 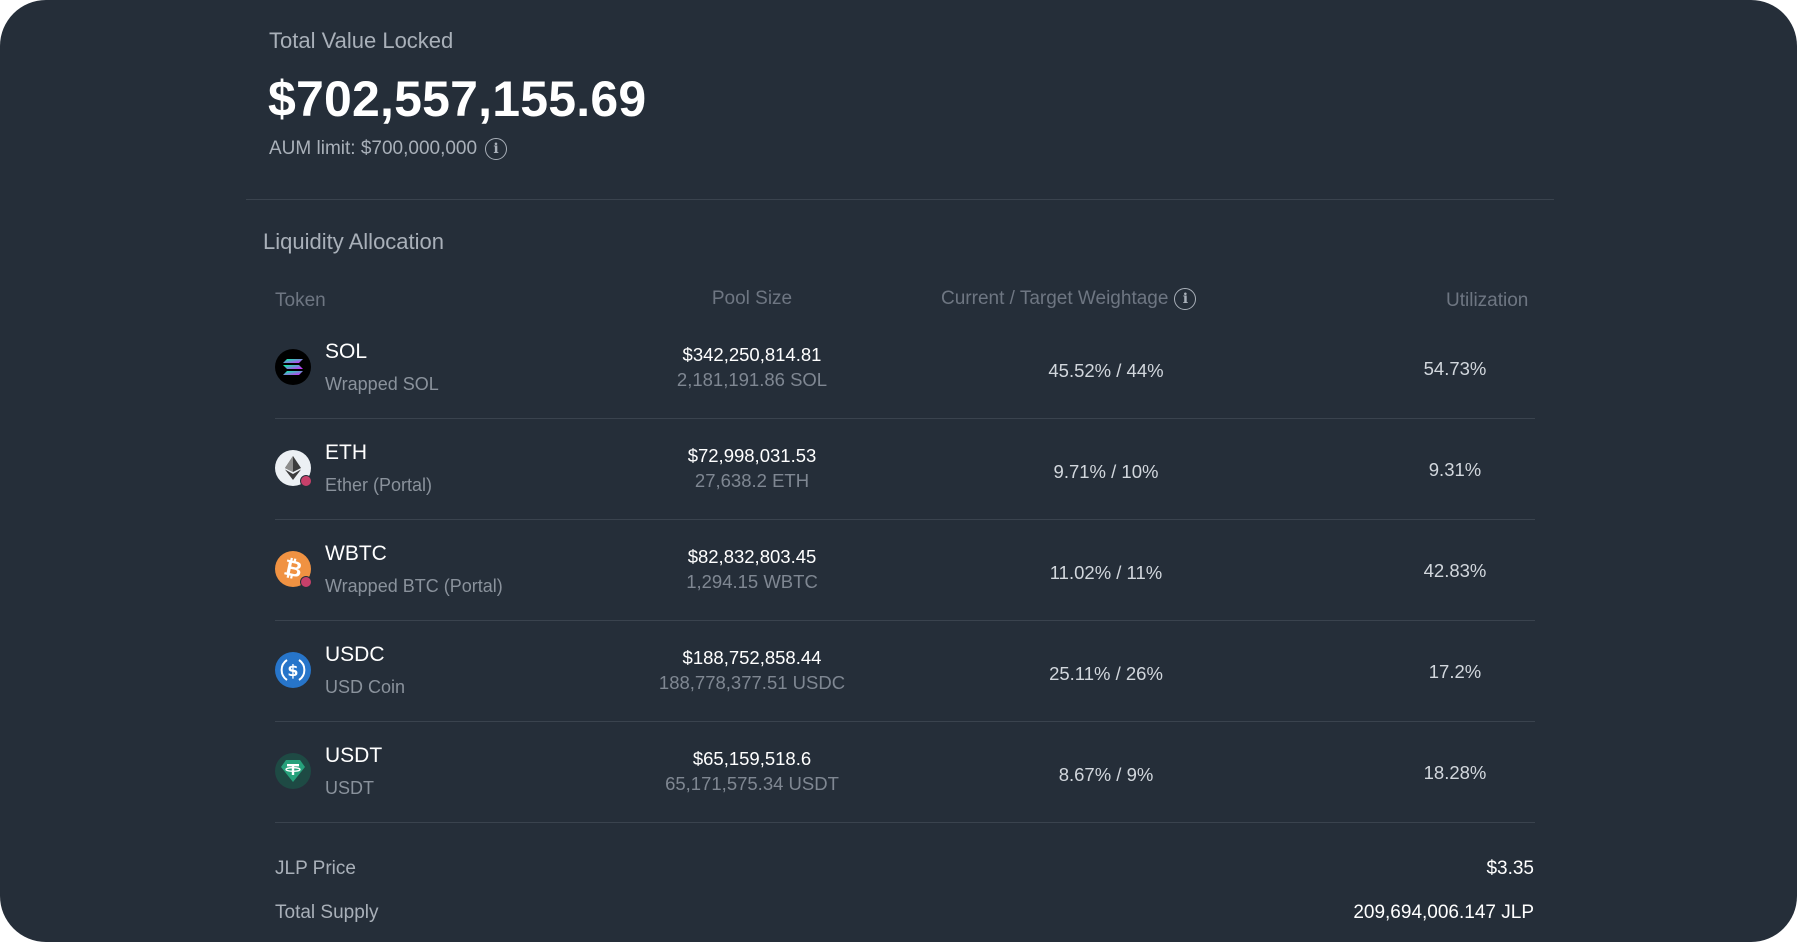 I want to click on jlp-price-label: JLP Price, so click(x=315, y=868).